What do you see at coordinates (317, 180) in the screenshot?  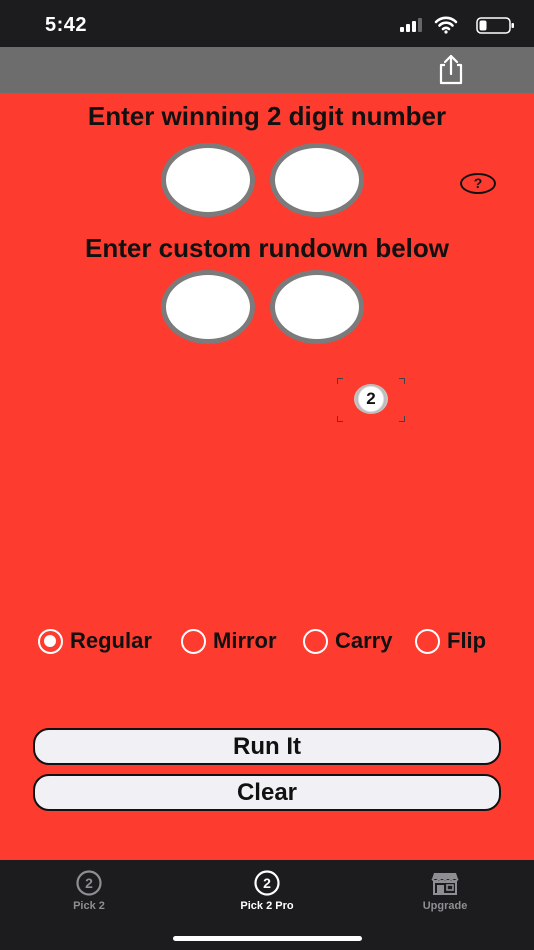 I see `winning-digit-2-input` at bounding box center [317, 180].